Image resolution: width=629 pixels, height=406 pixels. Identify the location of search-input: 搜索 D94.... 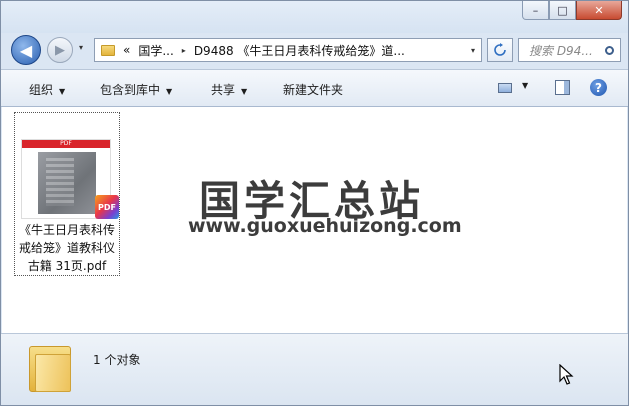
(569, 50).